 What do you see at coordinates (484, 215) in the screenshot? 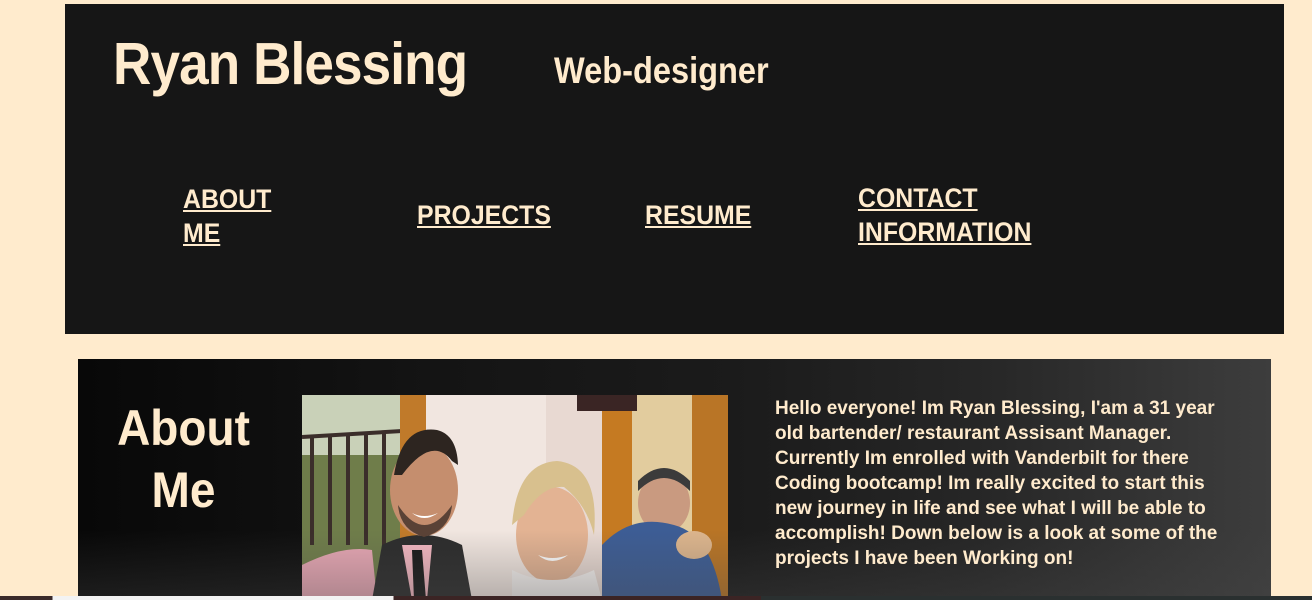
I see `nav-link-projects: PROJECTS` at bounding box center [484, 215].